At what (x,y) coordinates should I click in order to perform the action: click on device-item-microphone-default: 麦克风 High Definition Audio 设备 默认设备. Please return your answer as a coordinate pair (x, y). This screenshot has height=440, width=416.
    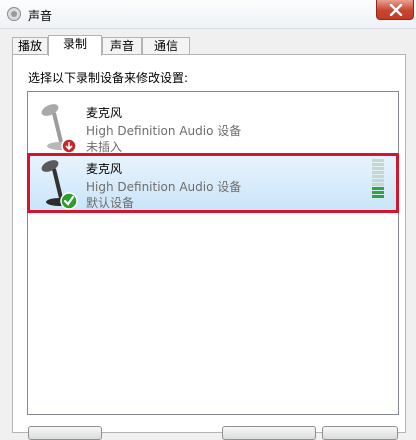
    Looking at the image, I should click on (213, 183).